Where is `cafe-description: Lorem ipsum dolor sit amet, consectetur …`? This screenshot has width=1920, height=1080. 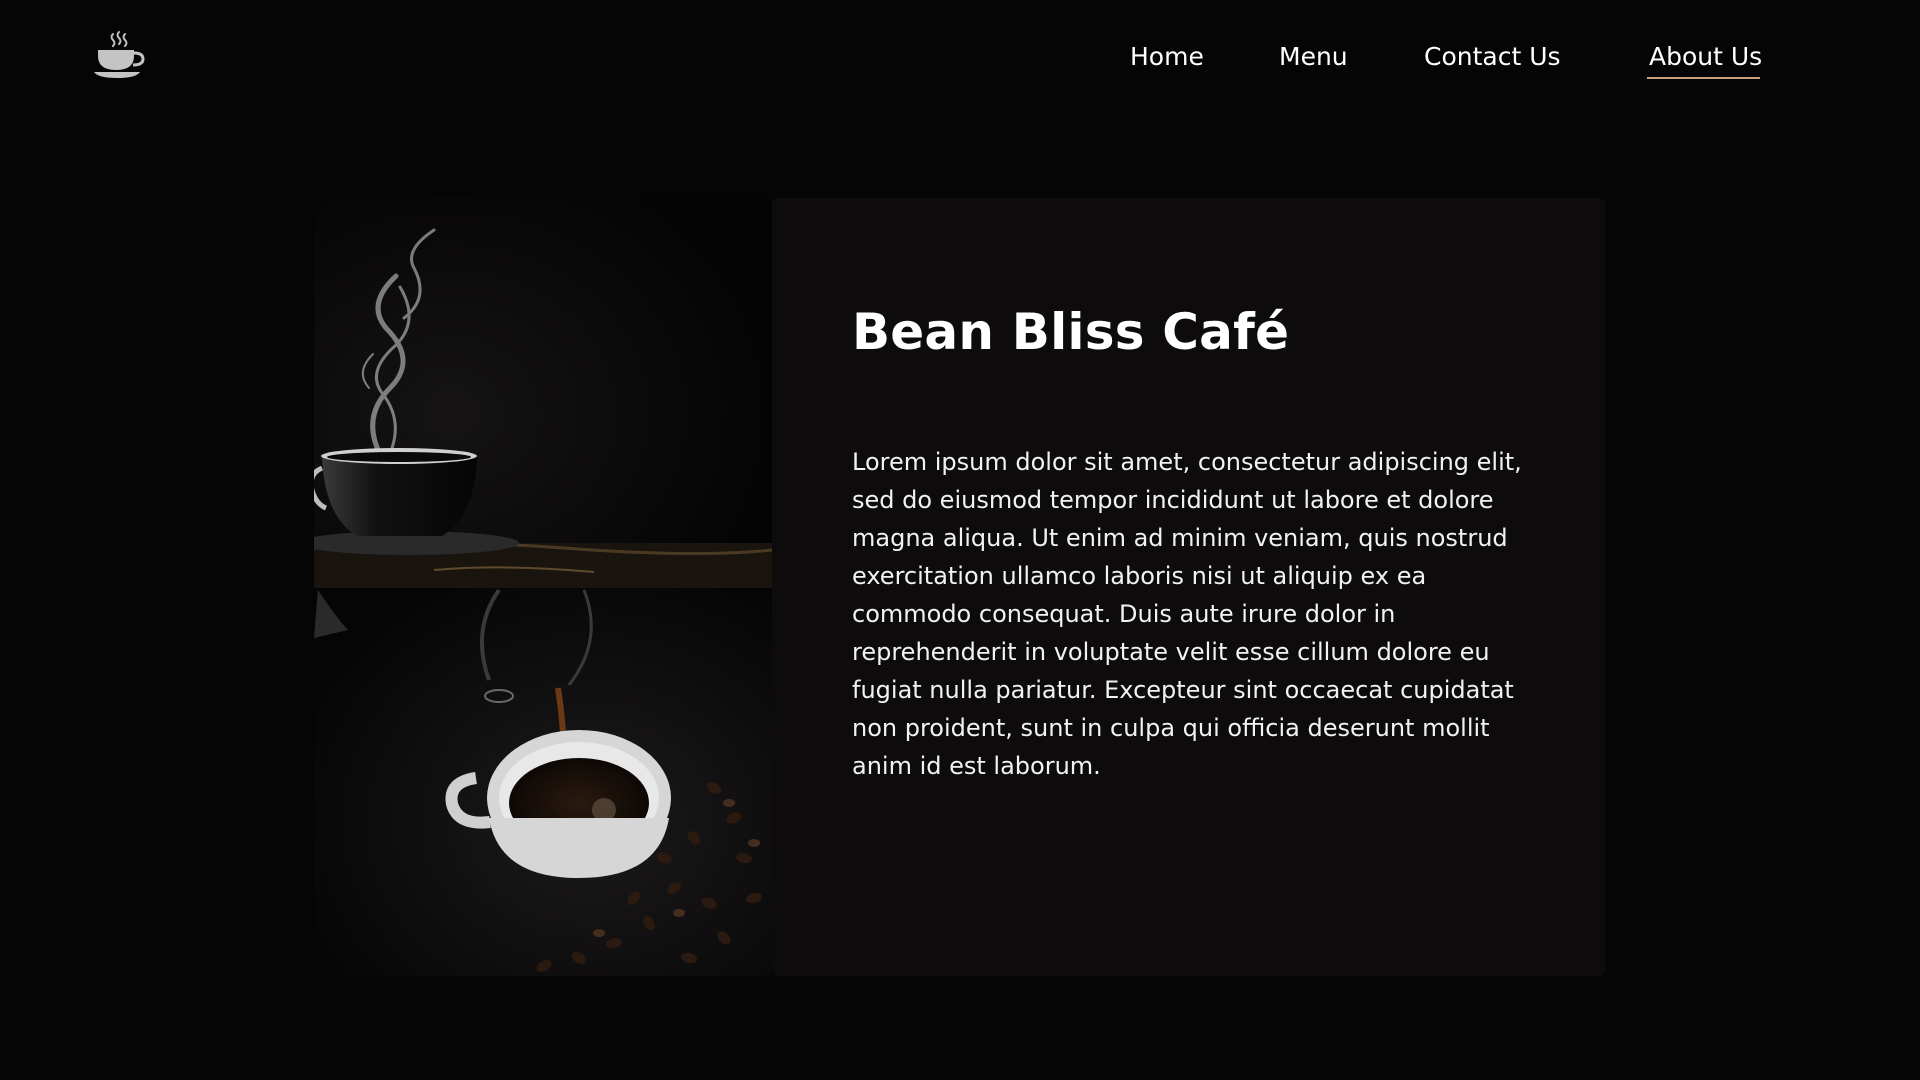
cafe-description: Lorem ipsum dolor sit amet, consectetur … is located at coordinates (1187, 614).